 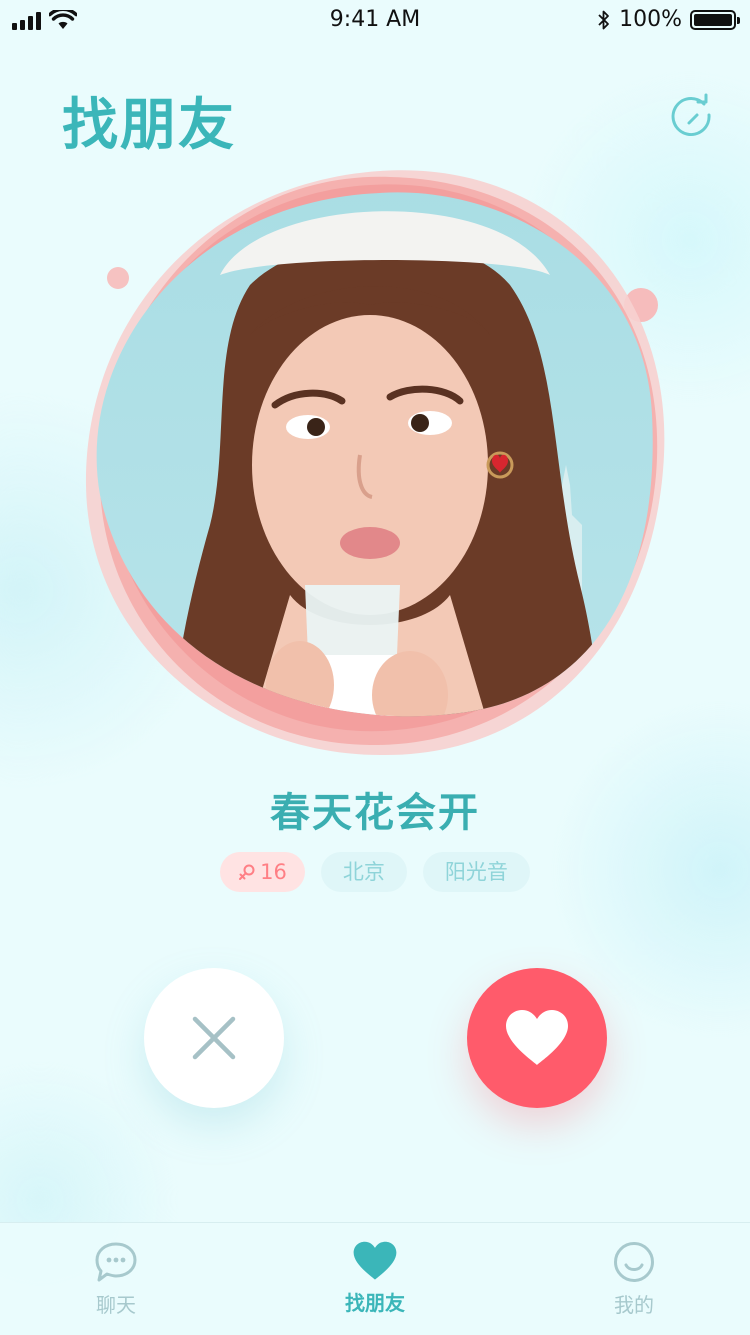 What do you see at coordinates (634, 1305) in the screenshot?
I see `tab-label-me: 我的` at bounding box center [634, 1305].